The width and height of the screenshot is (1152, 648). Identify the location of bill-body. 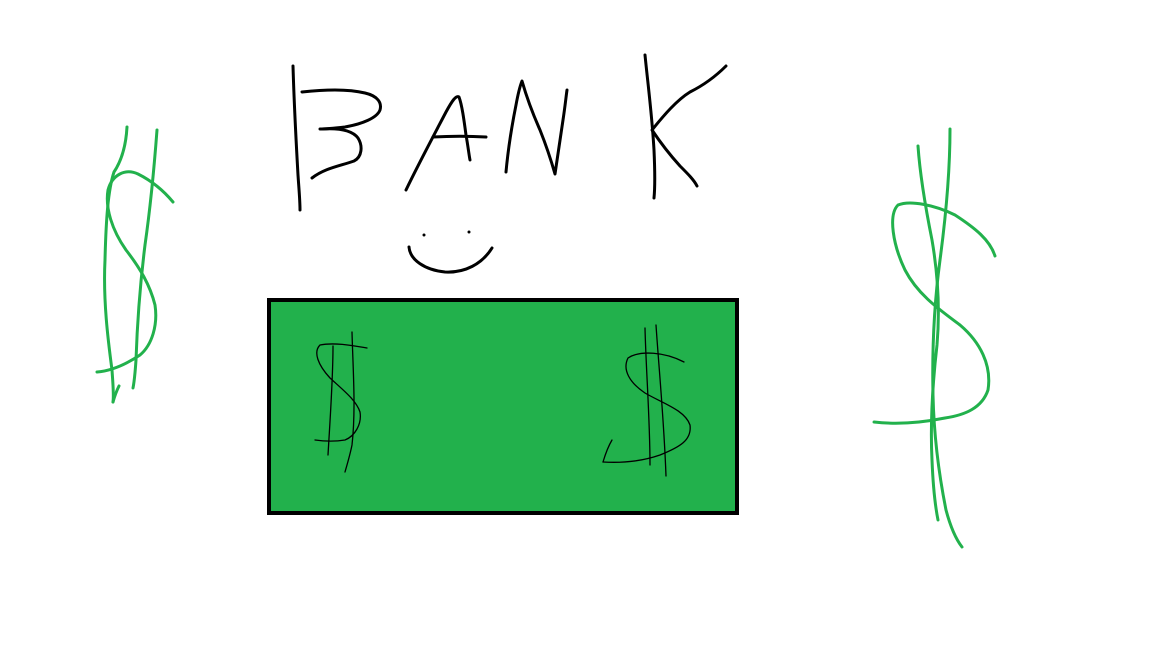
(503, 406).